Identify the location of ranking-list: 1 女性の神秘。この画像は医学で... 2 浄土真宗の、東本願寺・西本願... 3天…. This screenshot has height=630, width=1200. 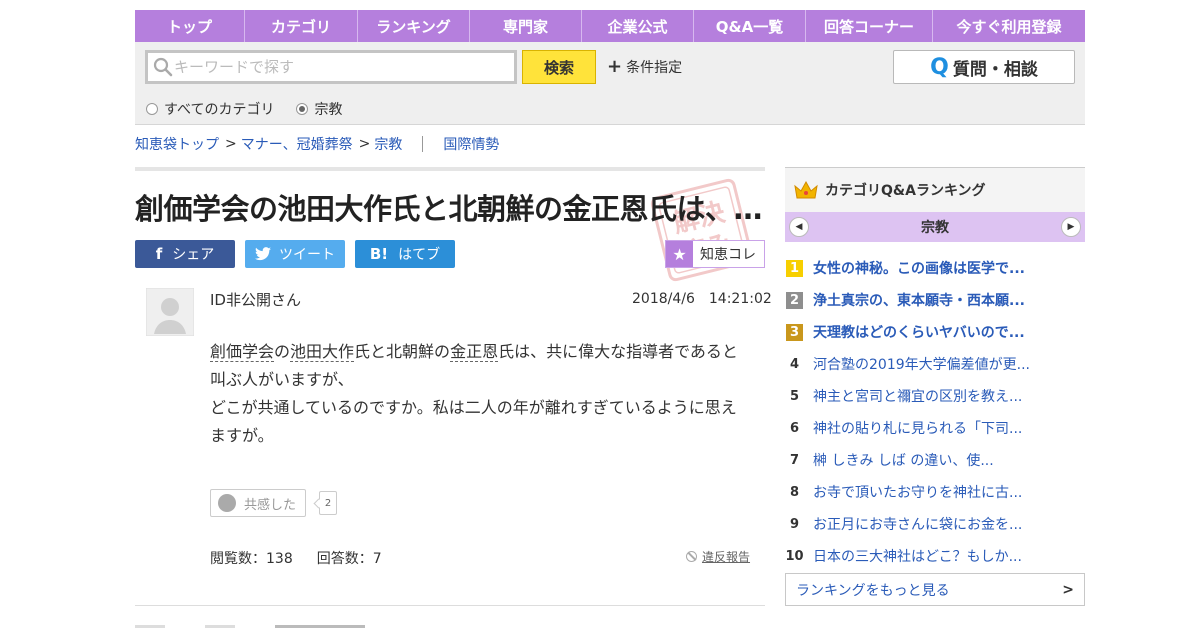
(935, 412).